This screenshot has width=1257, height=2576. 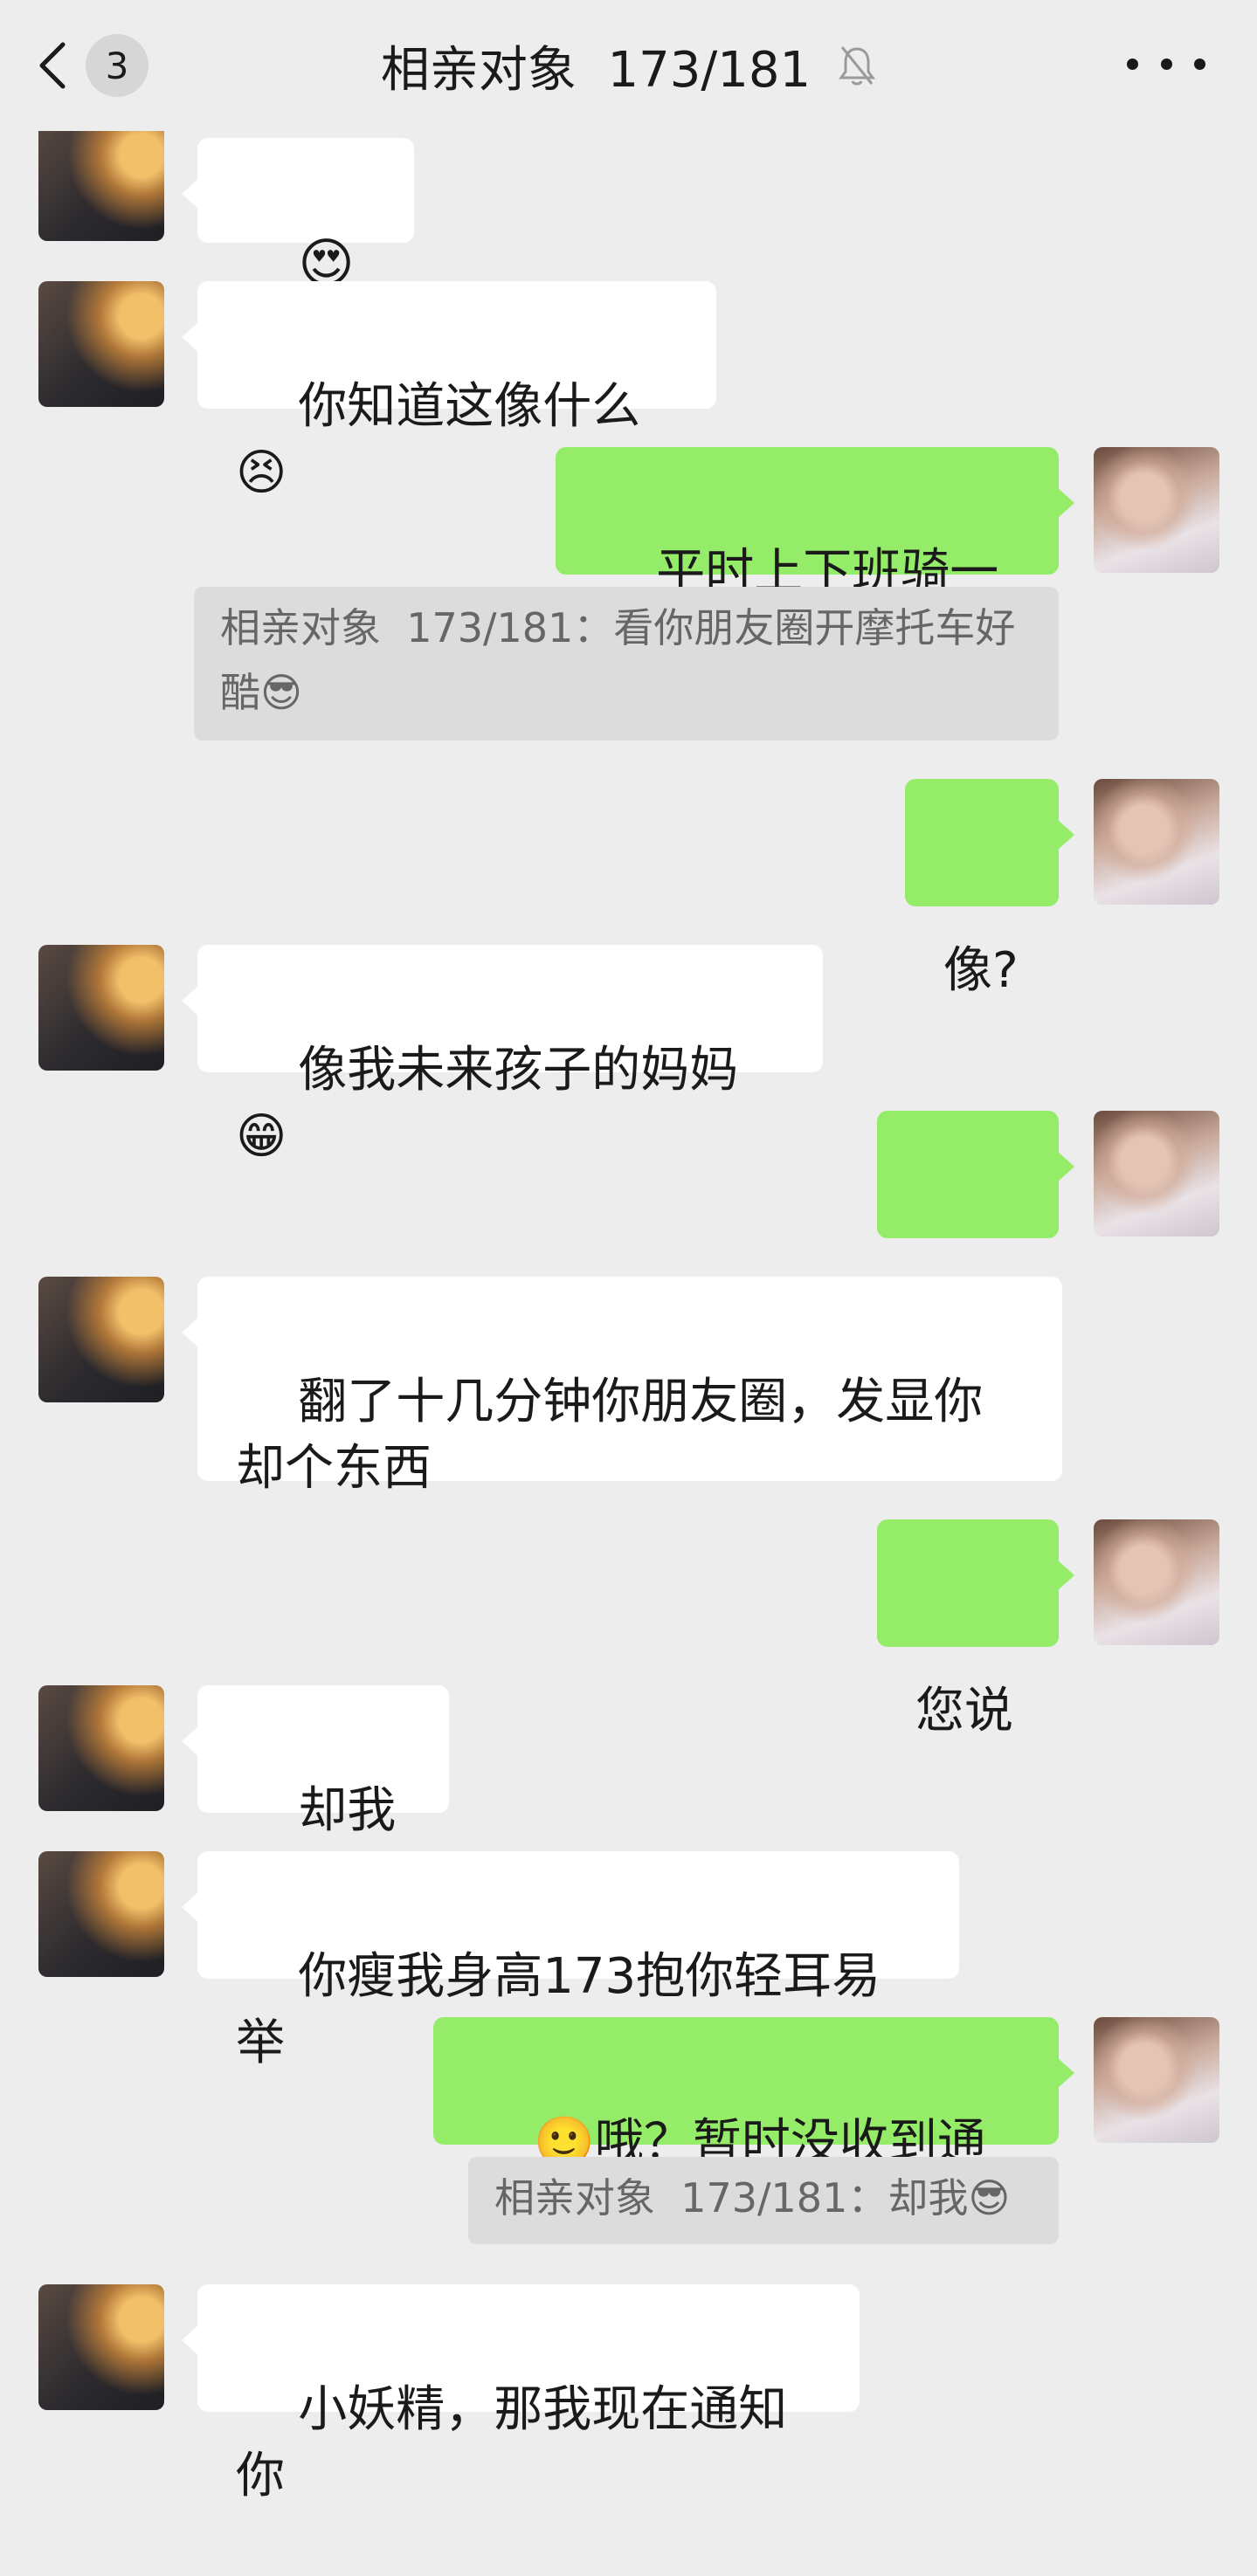 What do you see at coordinates (753, 2127) in the screenshot?
I see `outgoing-message-bubble: 🙂哦？暂时没收到通知` at bounding box center [753, 2127].